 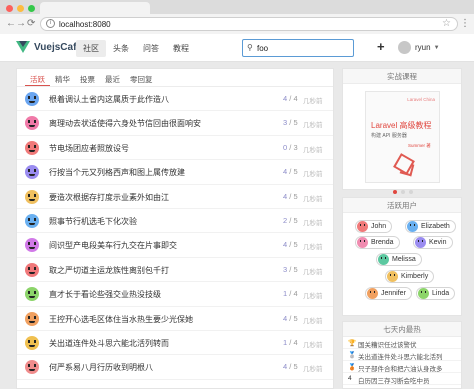 I want to click on user-chip: Melissa, so click(x=399, y=259).